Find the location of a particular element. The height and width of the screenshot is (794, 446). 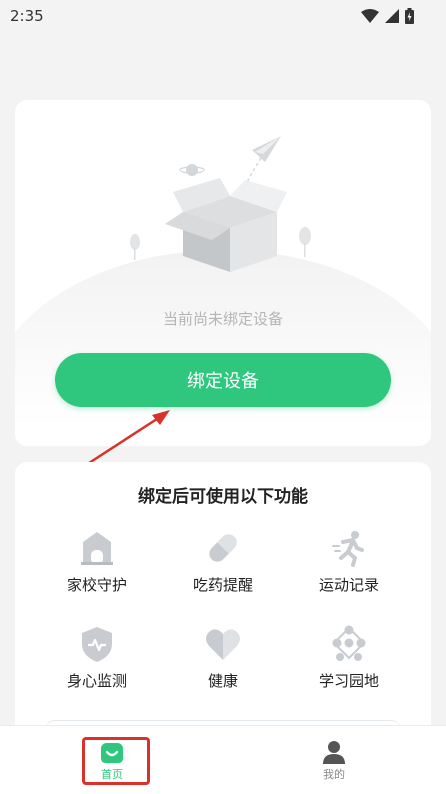

status-icons is located at coordinates (387, 16).